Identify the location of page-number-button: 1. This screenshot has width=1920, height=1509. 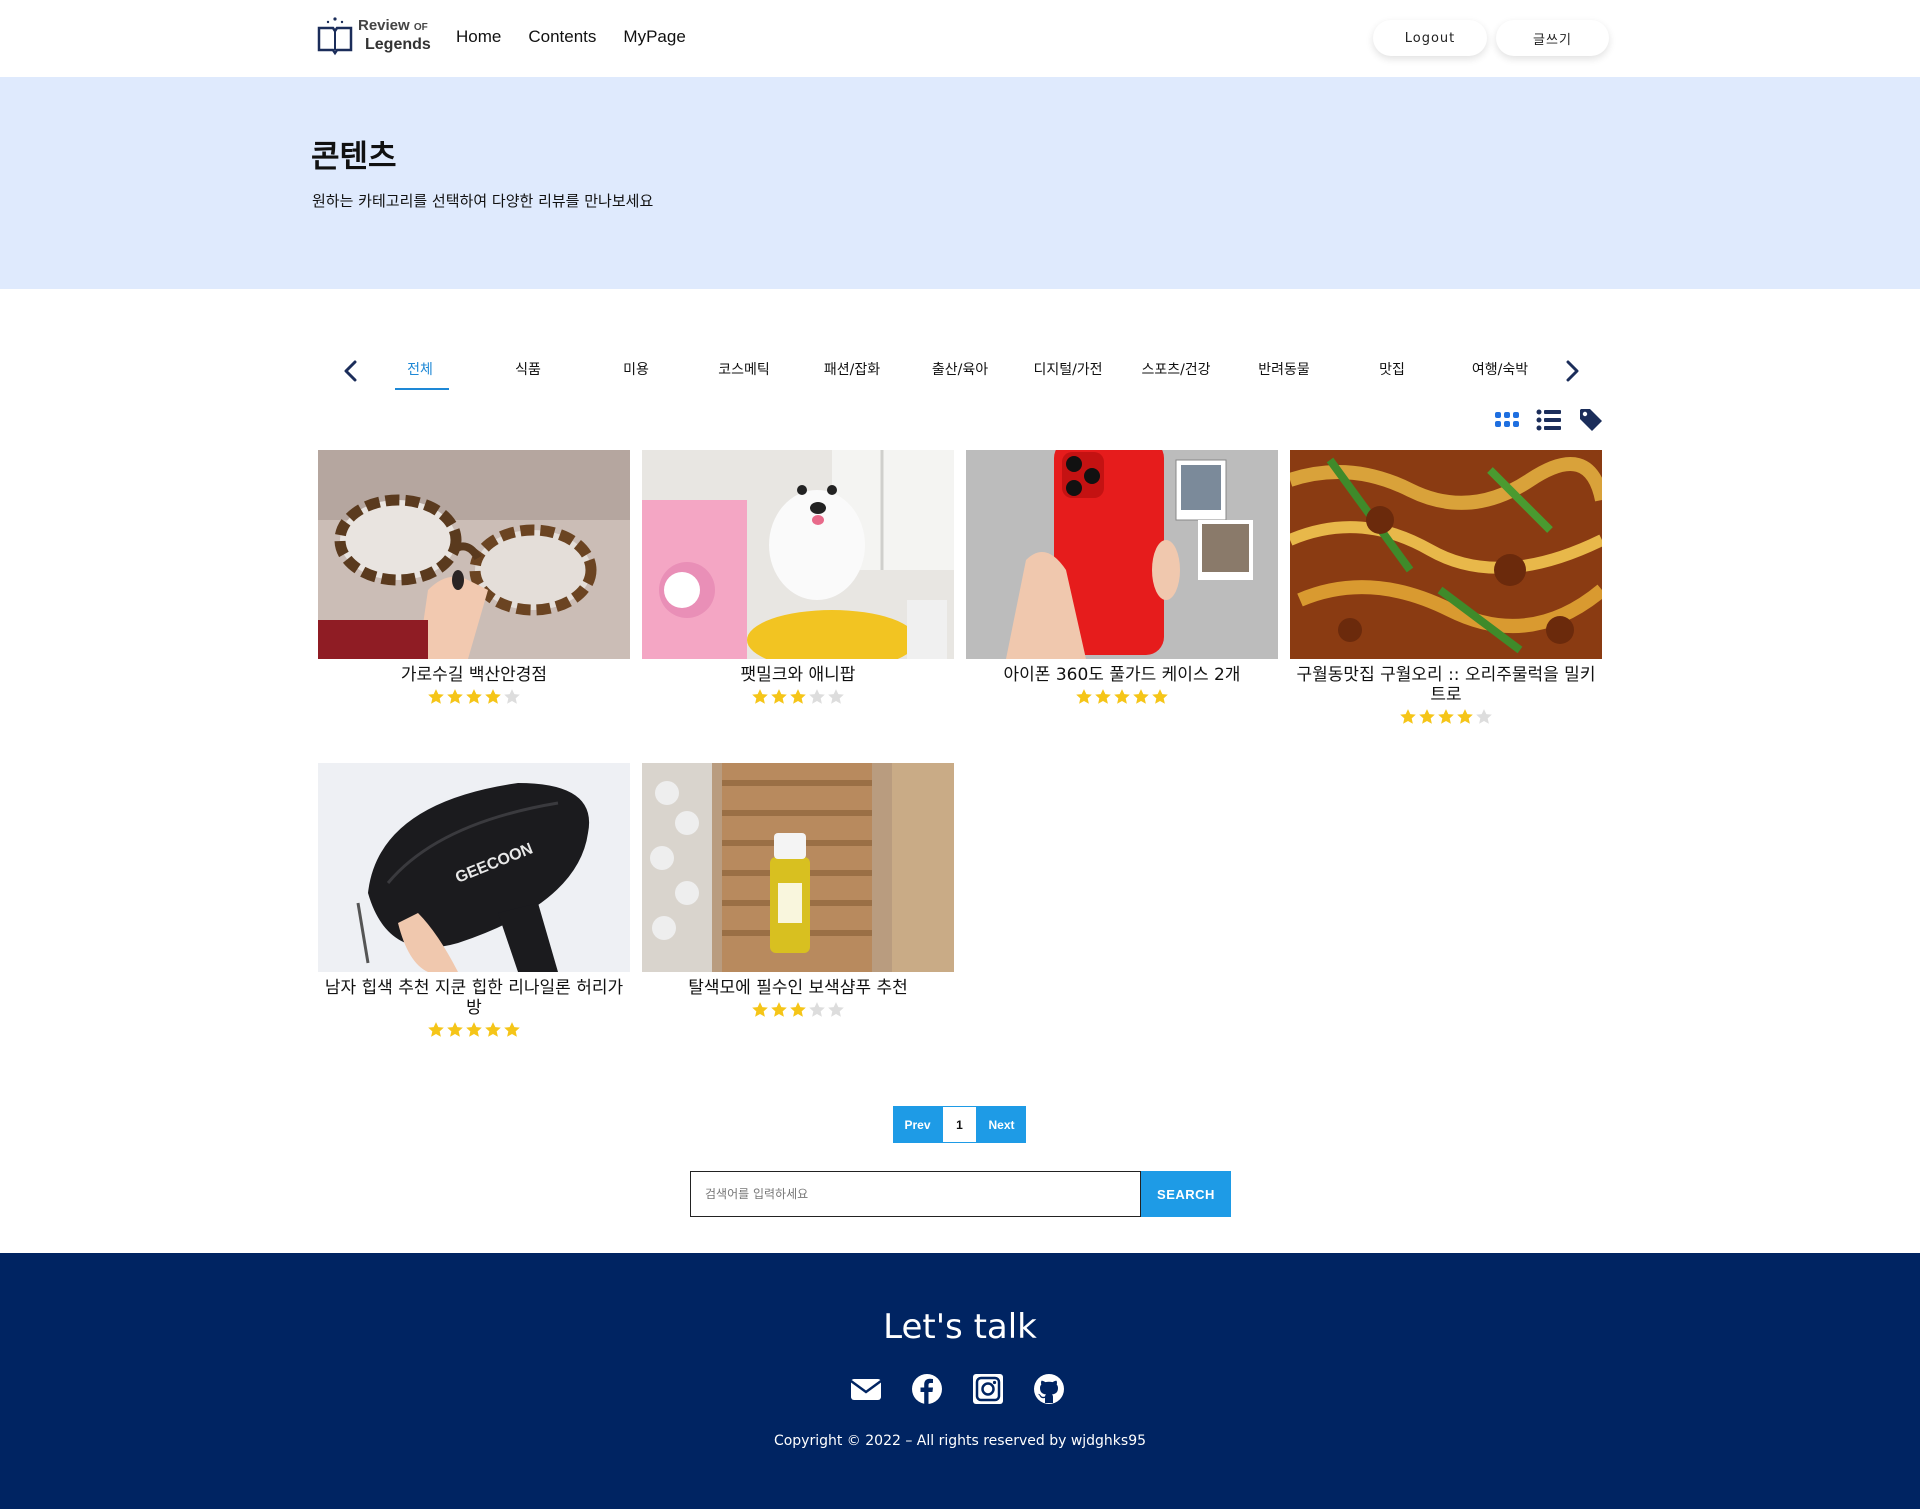
(959, 1124).